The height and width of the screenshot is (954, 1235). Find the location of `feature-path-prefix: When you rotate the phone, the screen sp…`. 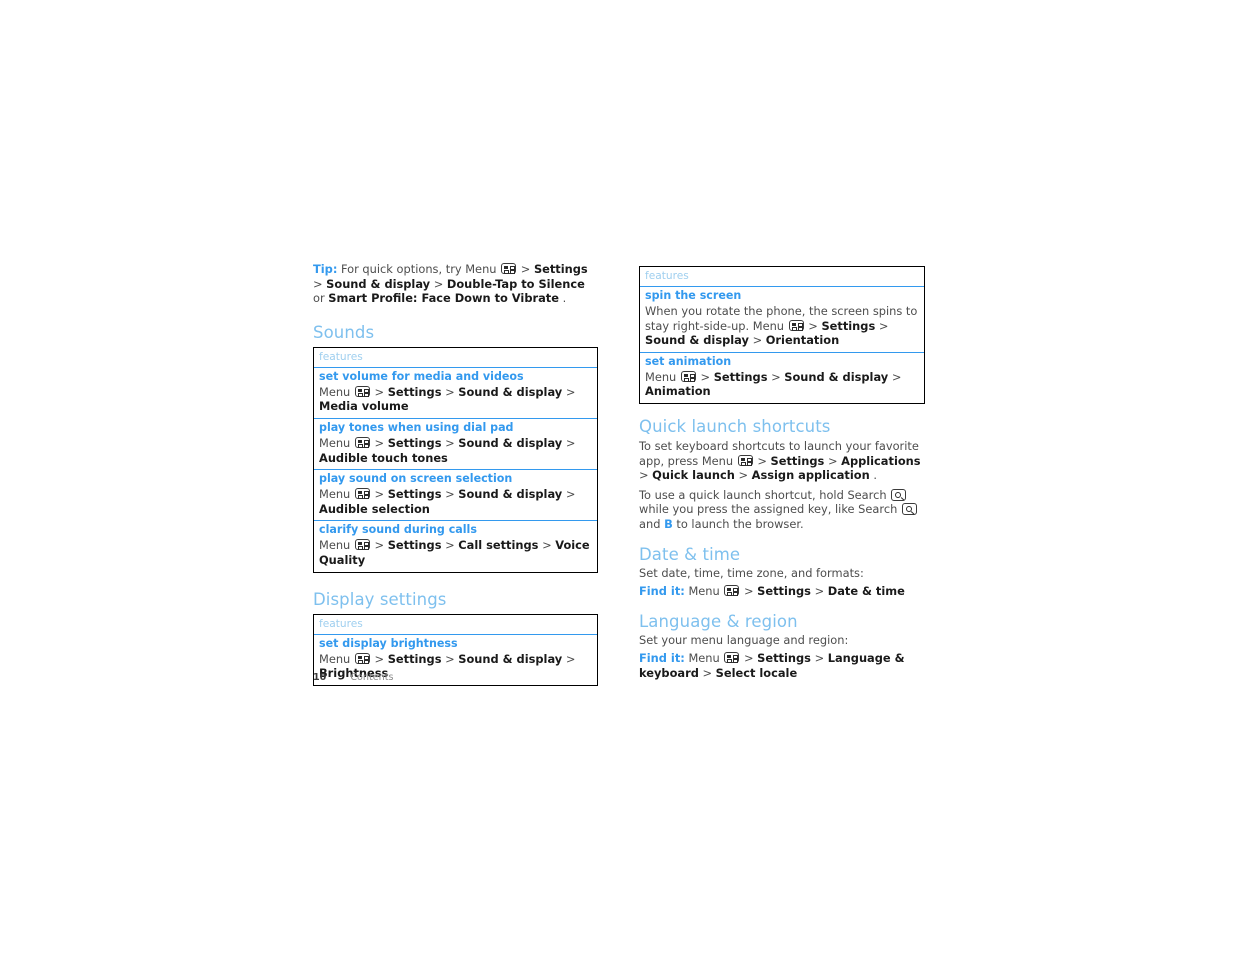

feature-path-prefix: When you rotate the phone, the screen sp… is located at coordinates (781, 318).